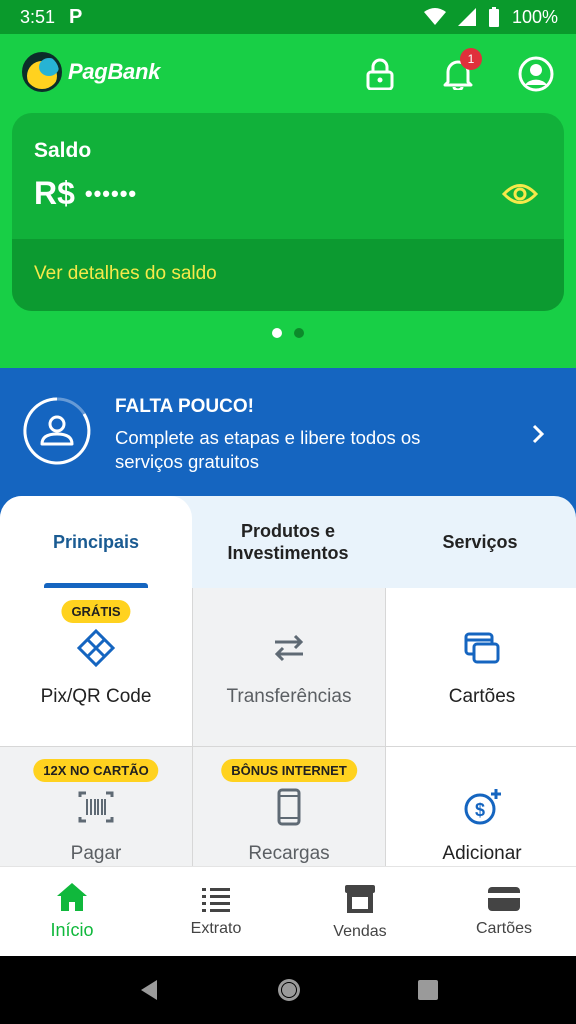 This screenshot has height=1024, width=576. I want to click on tab-principais: Principais, so click(96, 542).